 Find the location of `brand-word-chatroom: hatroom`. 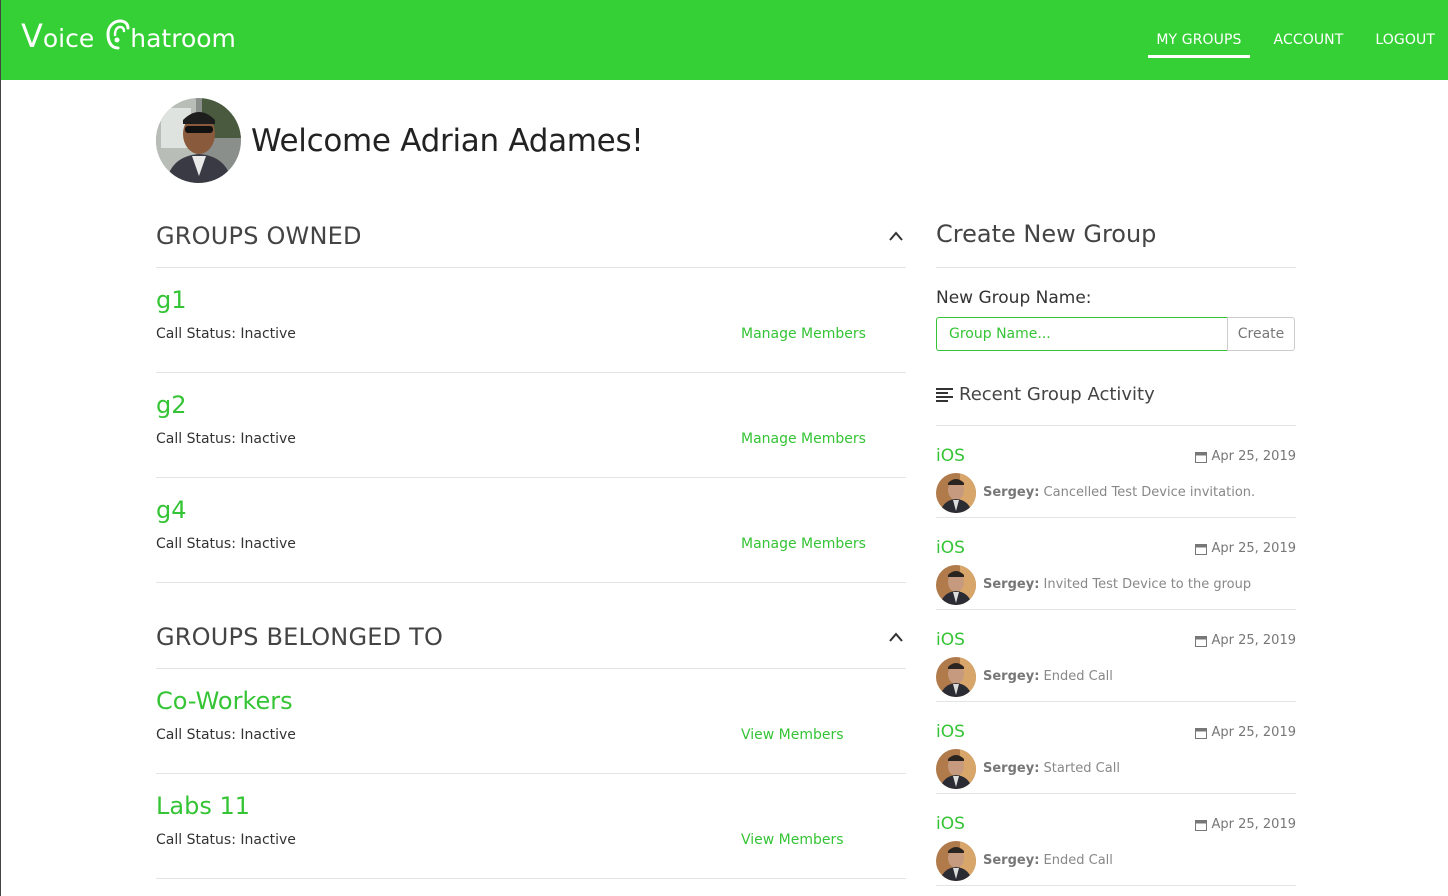

brand-word-chatroom: hatroom is located at coordinates (183, 38).